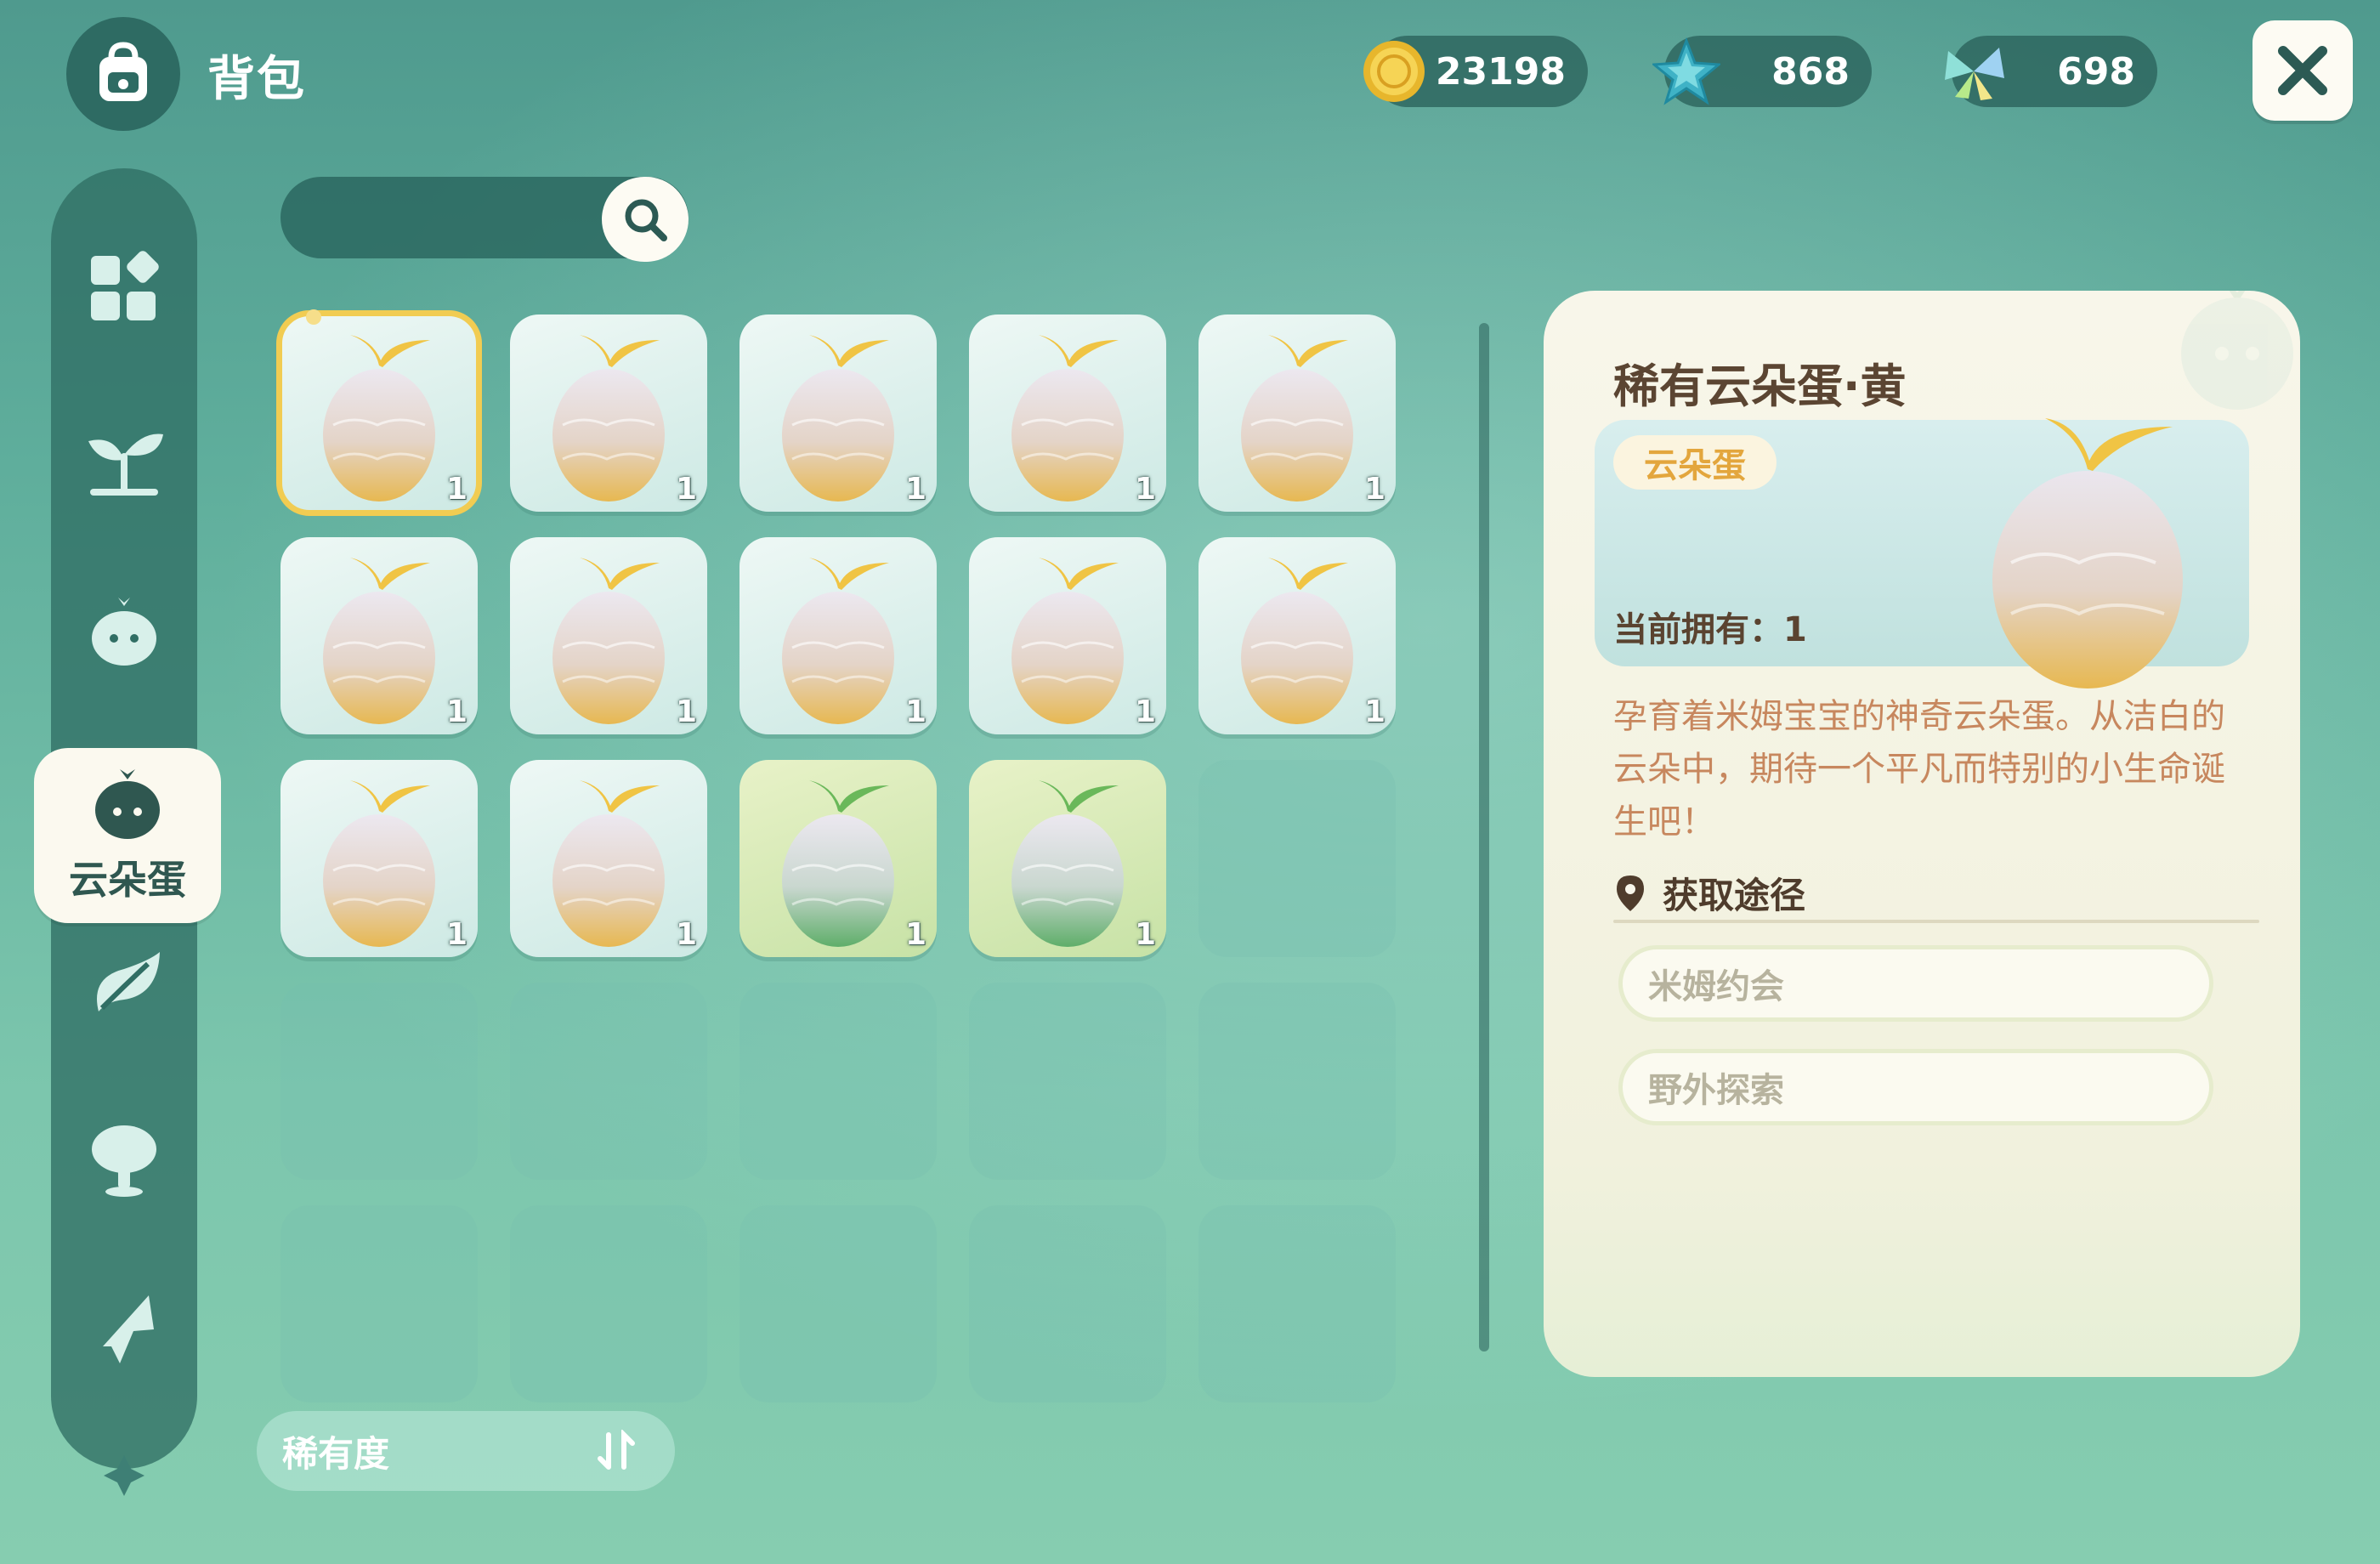 The image size is (2380, 1564). I want to click on coin-counter: 23198, so click(1475, 71).